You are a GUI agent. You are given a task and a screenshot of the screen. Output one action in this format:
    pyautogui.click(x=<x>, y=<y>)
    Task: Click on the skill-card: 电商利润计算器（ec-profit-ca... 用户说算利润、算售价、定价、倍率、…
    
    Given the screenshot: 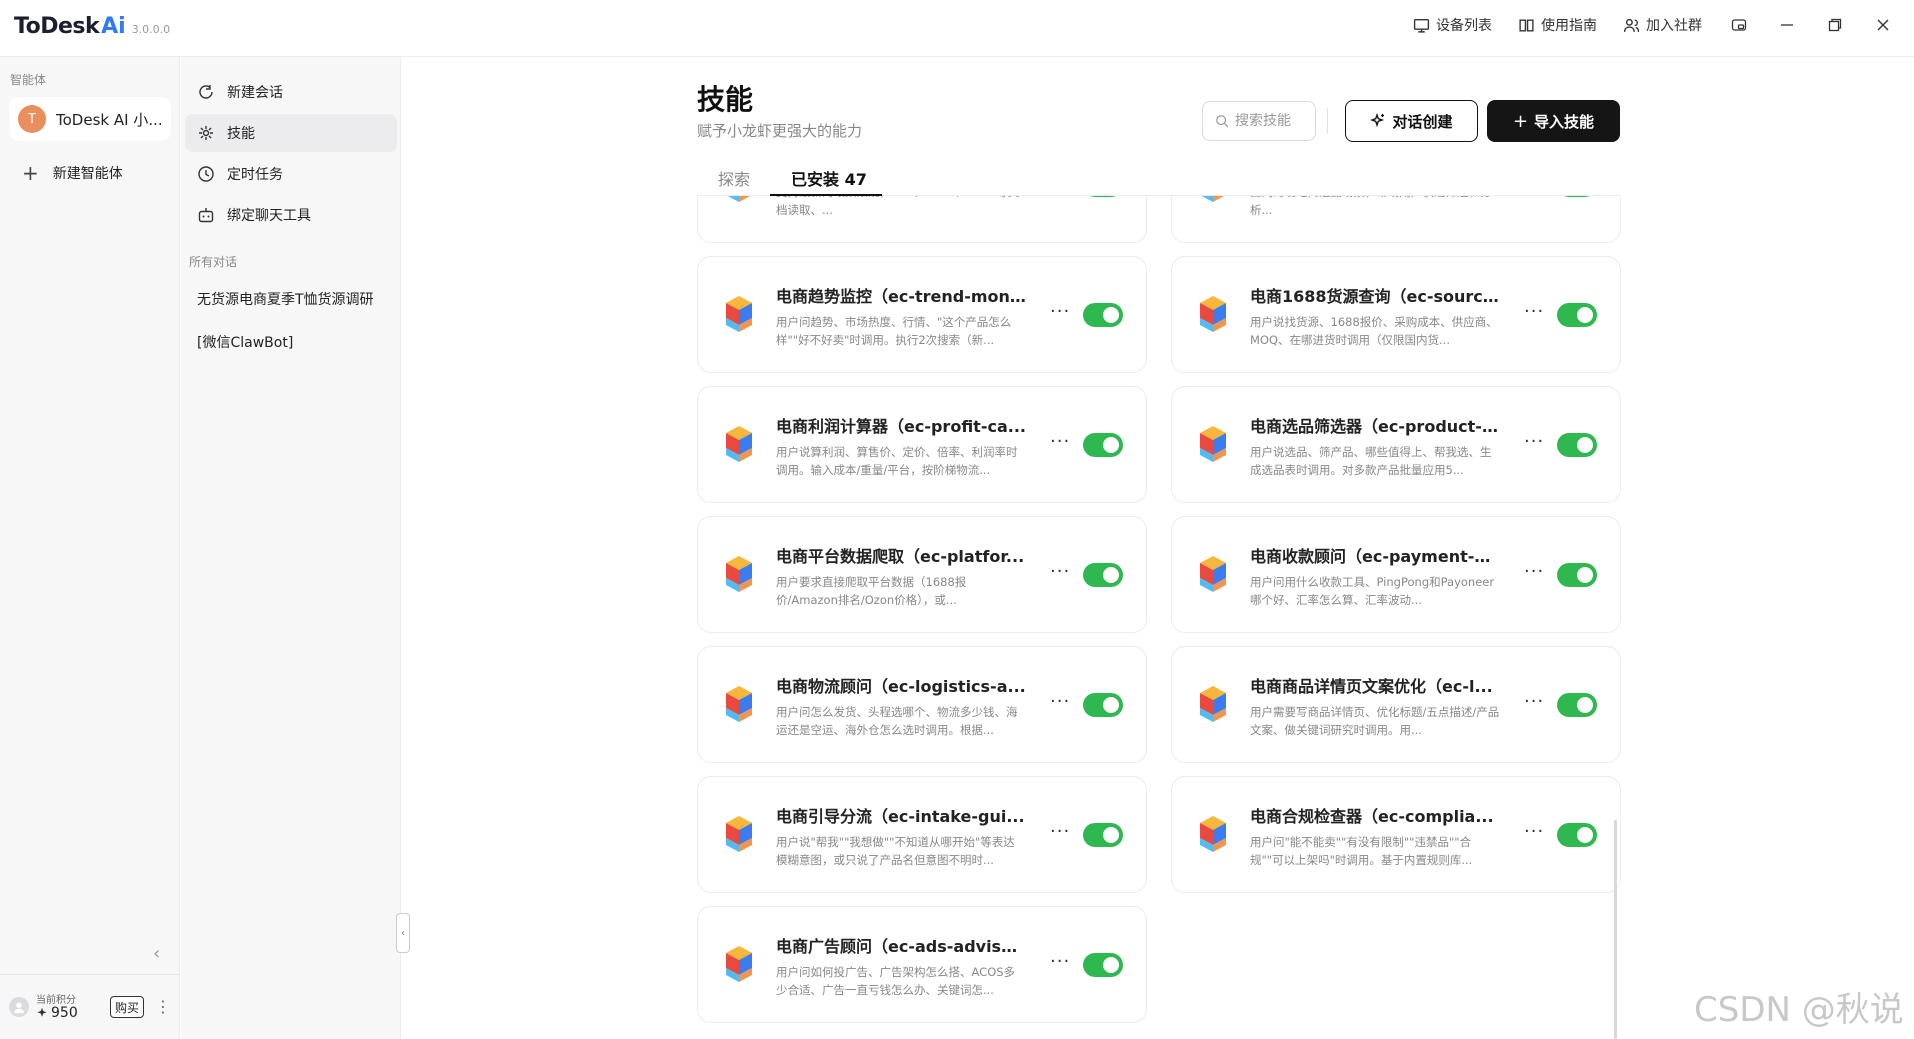 What is the action you would take?
    pyautogui.click(x=922, y=444)
    